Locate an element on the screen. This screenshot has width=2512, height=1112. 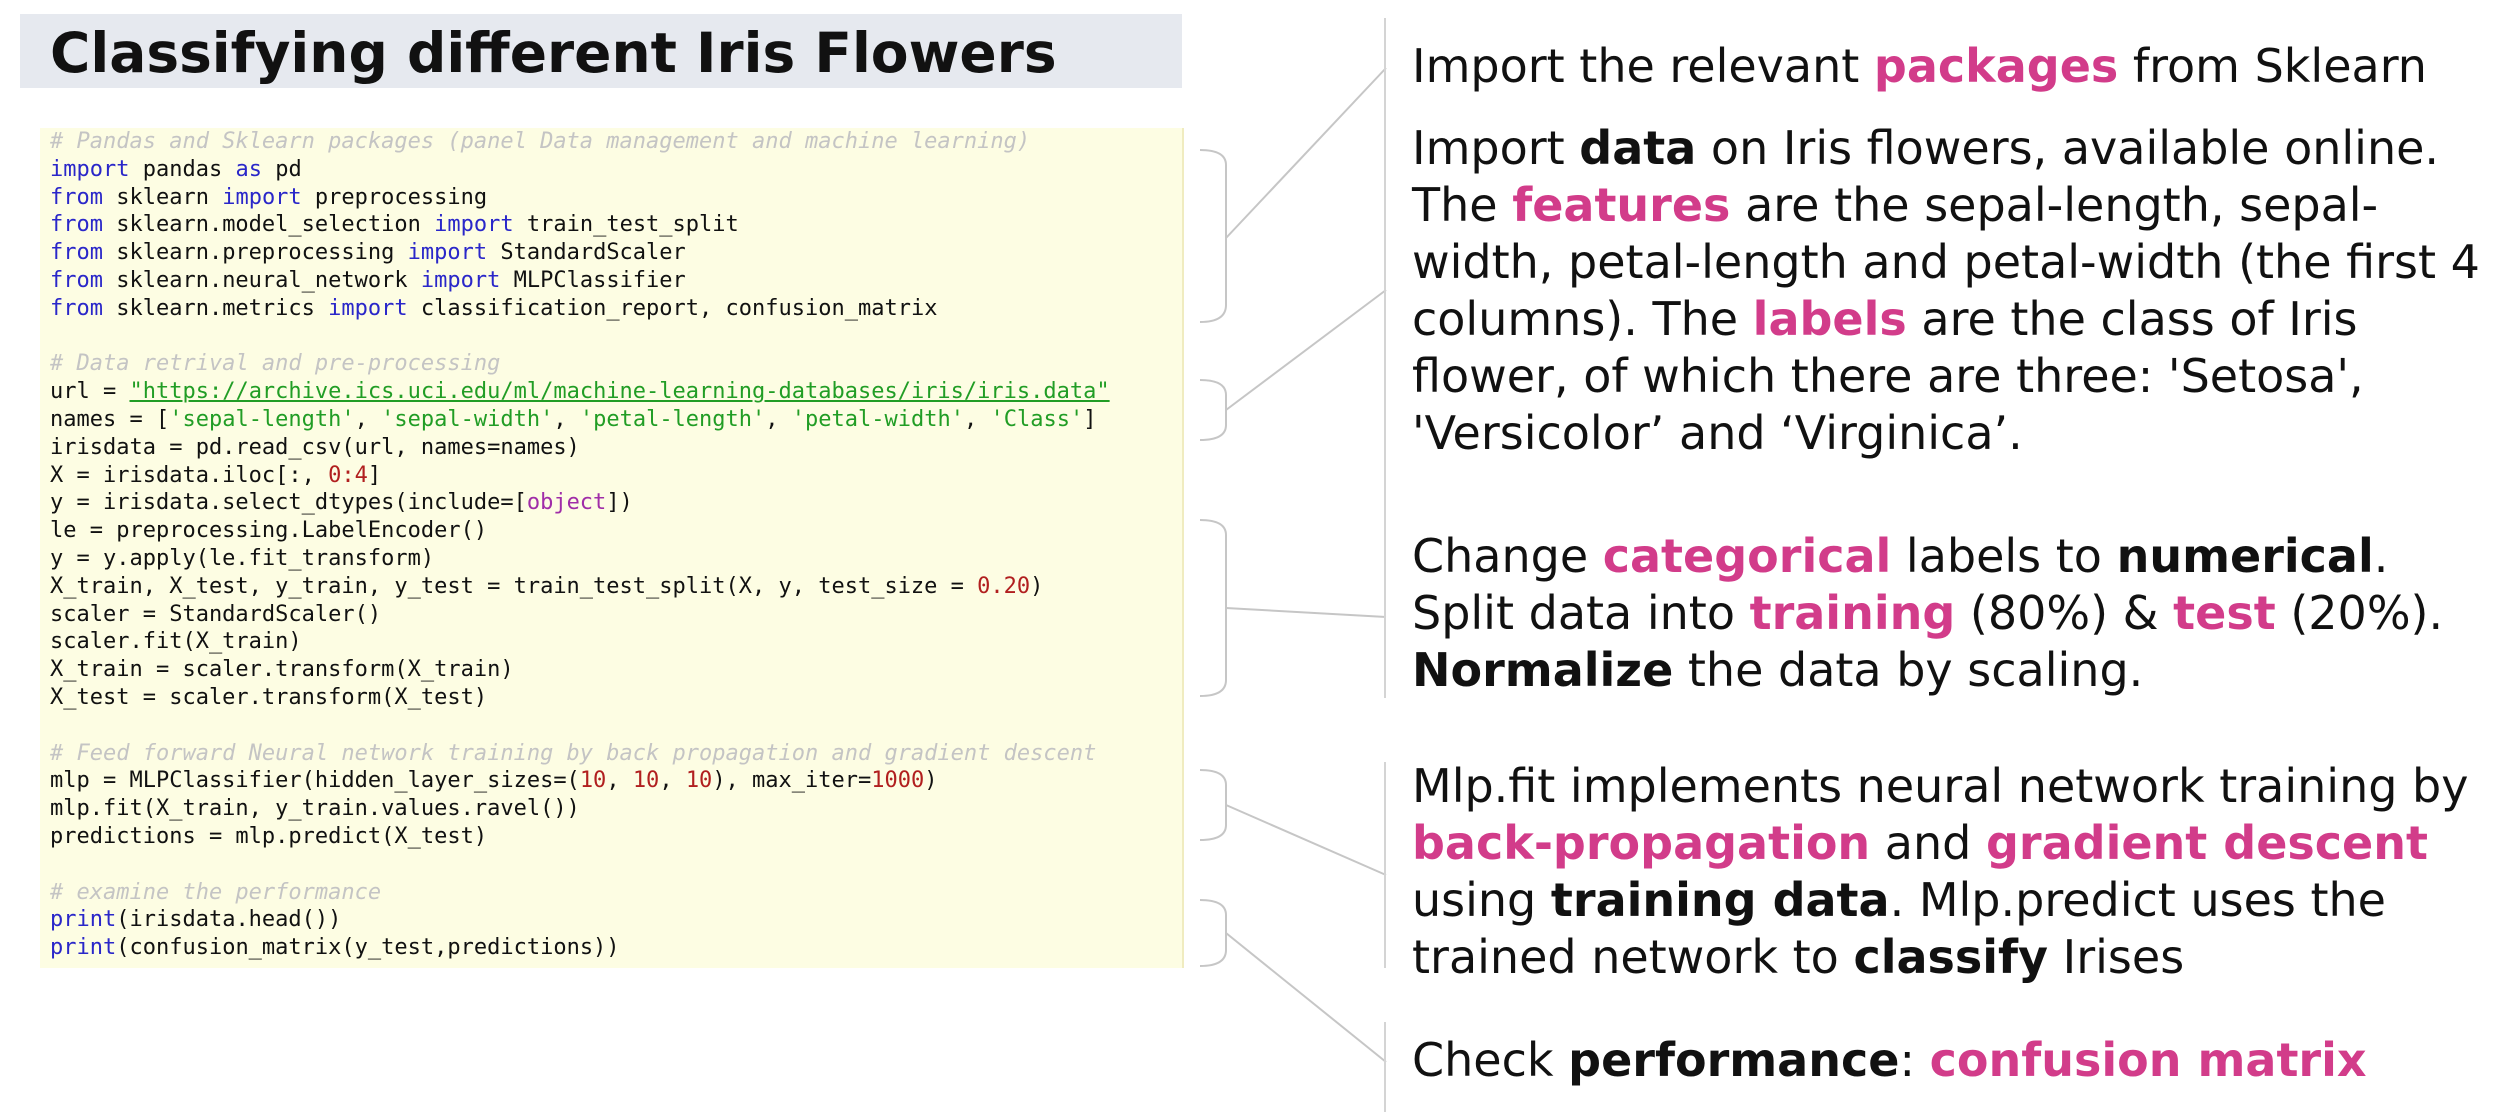
code-comment-data: # Data retrival and pre-processing is located at coordinates (275, 364).